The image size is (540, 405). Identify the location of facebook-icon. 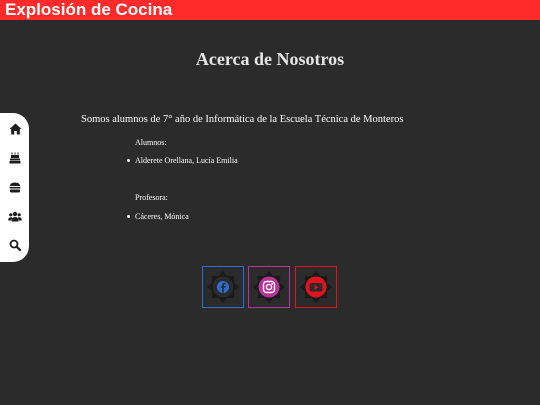
(223, 287).